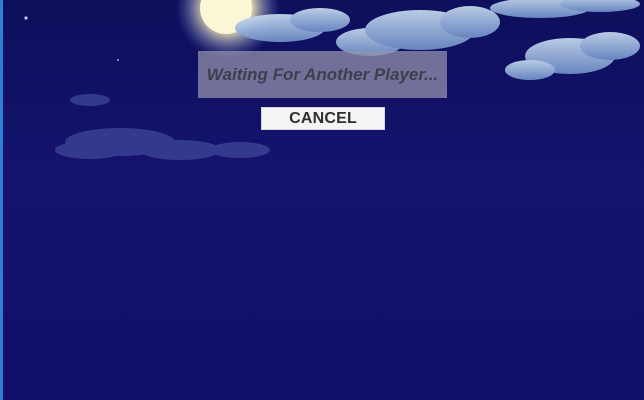  I want to click on window-left-edge, so click(1, 200).